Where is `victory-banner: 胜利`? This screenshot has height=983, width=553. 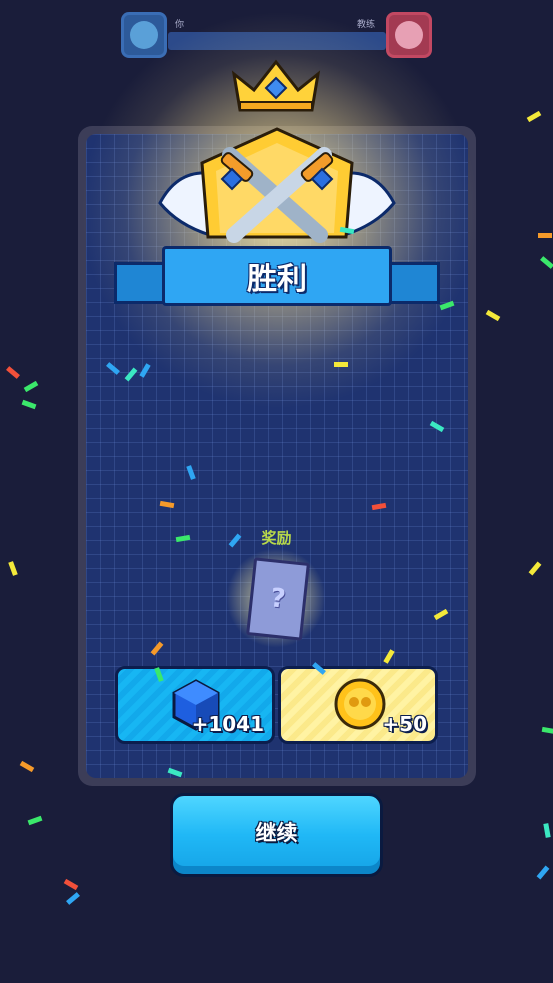 victory-banner: 胜利 is located at coordinates (277, 276).